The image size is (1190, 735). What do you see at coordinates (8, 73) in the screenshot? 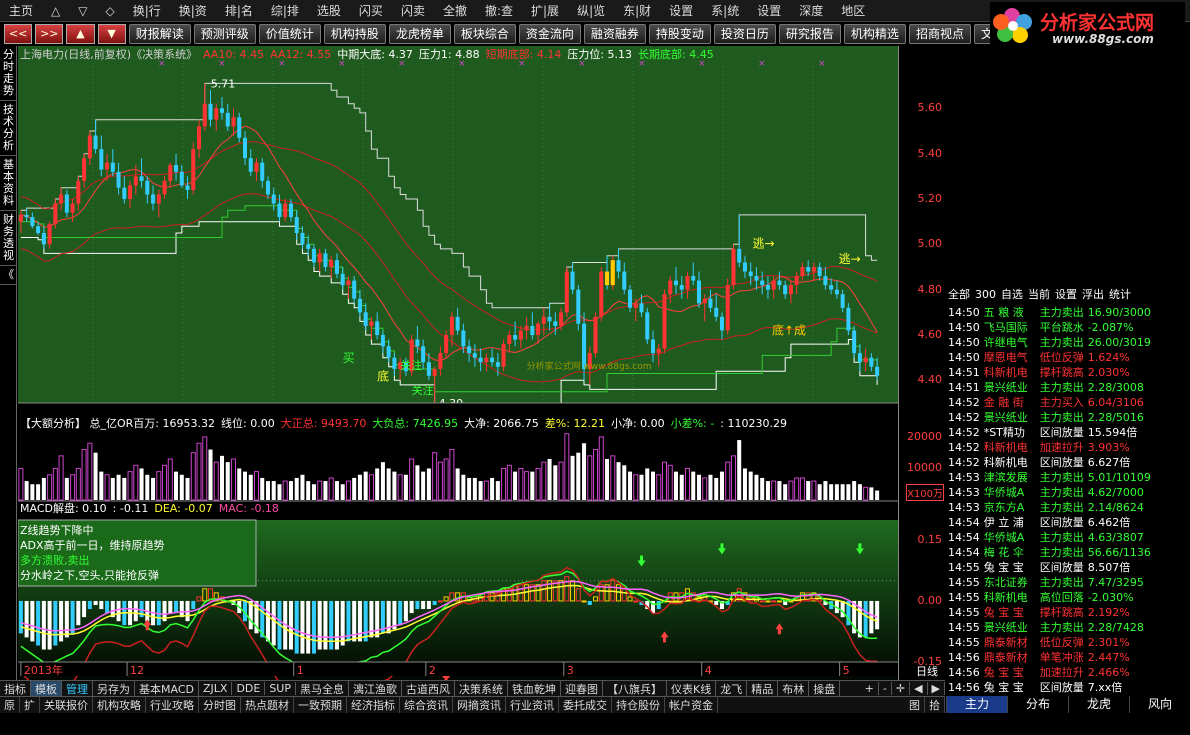
I see `sidebar-tab-0: 分时走势` at bounding box center [8, 73].